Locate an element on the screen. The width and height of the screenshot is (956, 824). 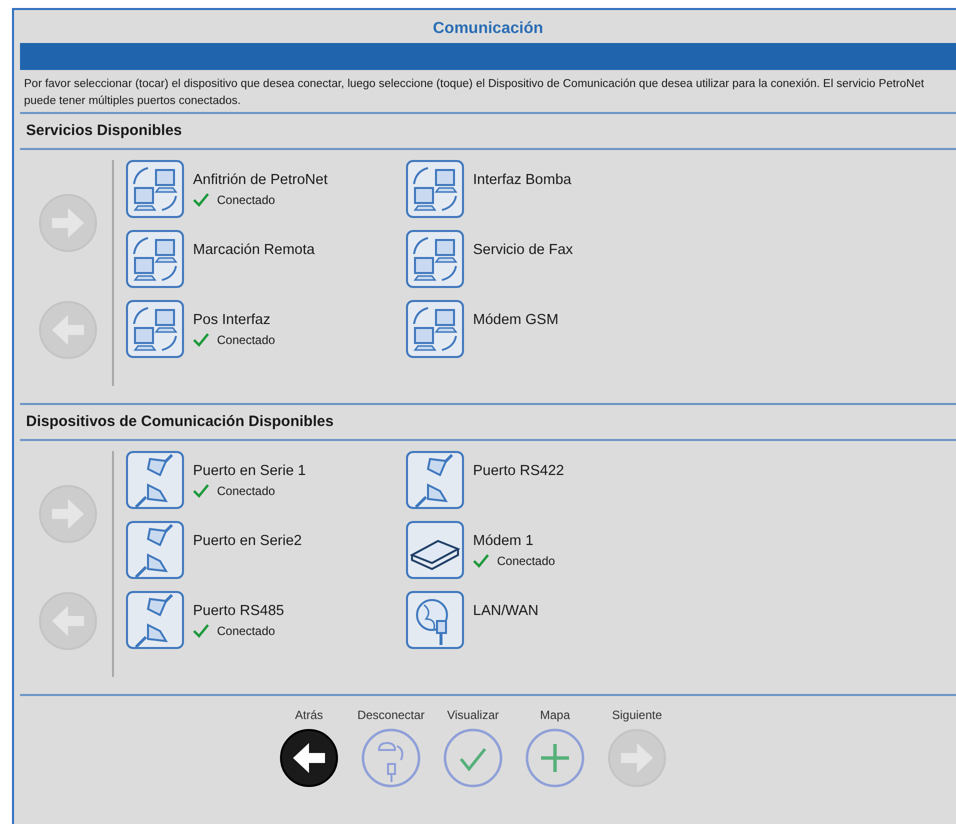
button-caption: Siguiente is located at coordinates (637, 715).